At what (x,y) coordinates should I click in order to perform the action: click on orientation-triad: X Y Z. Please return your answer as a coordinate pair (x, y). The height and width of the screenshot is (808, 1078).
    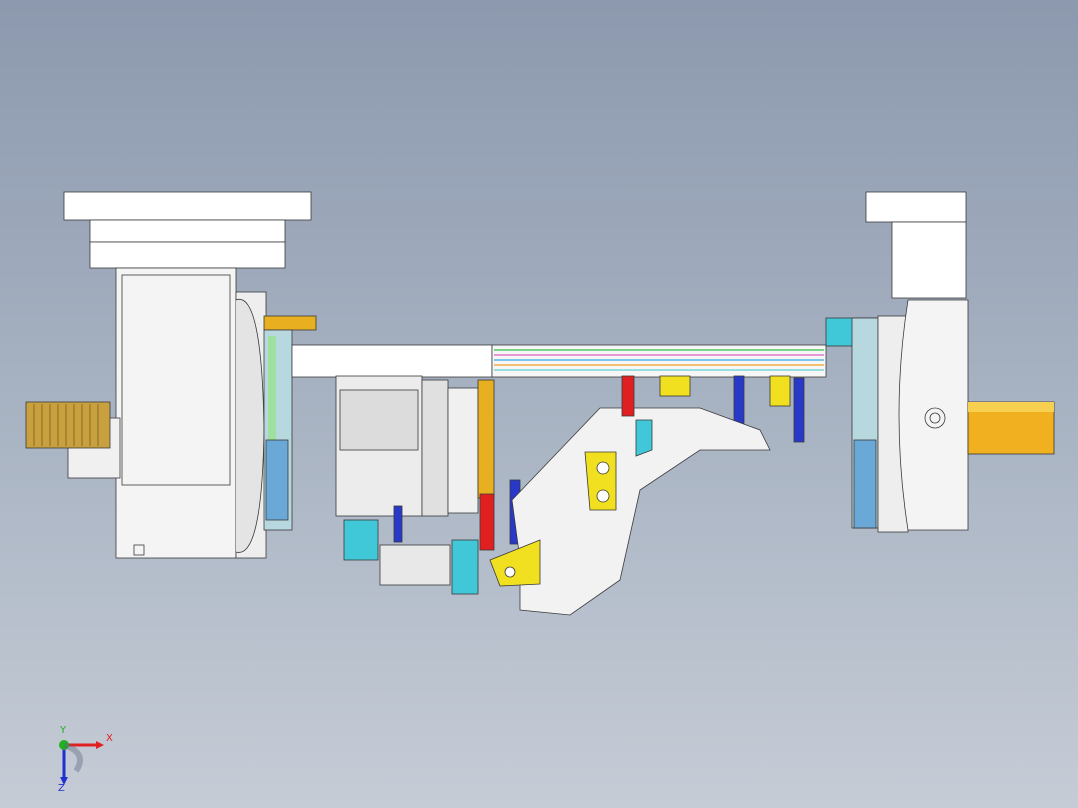
    Looking at the image, I should click on (85, 760).